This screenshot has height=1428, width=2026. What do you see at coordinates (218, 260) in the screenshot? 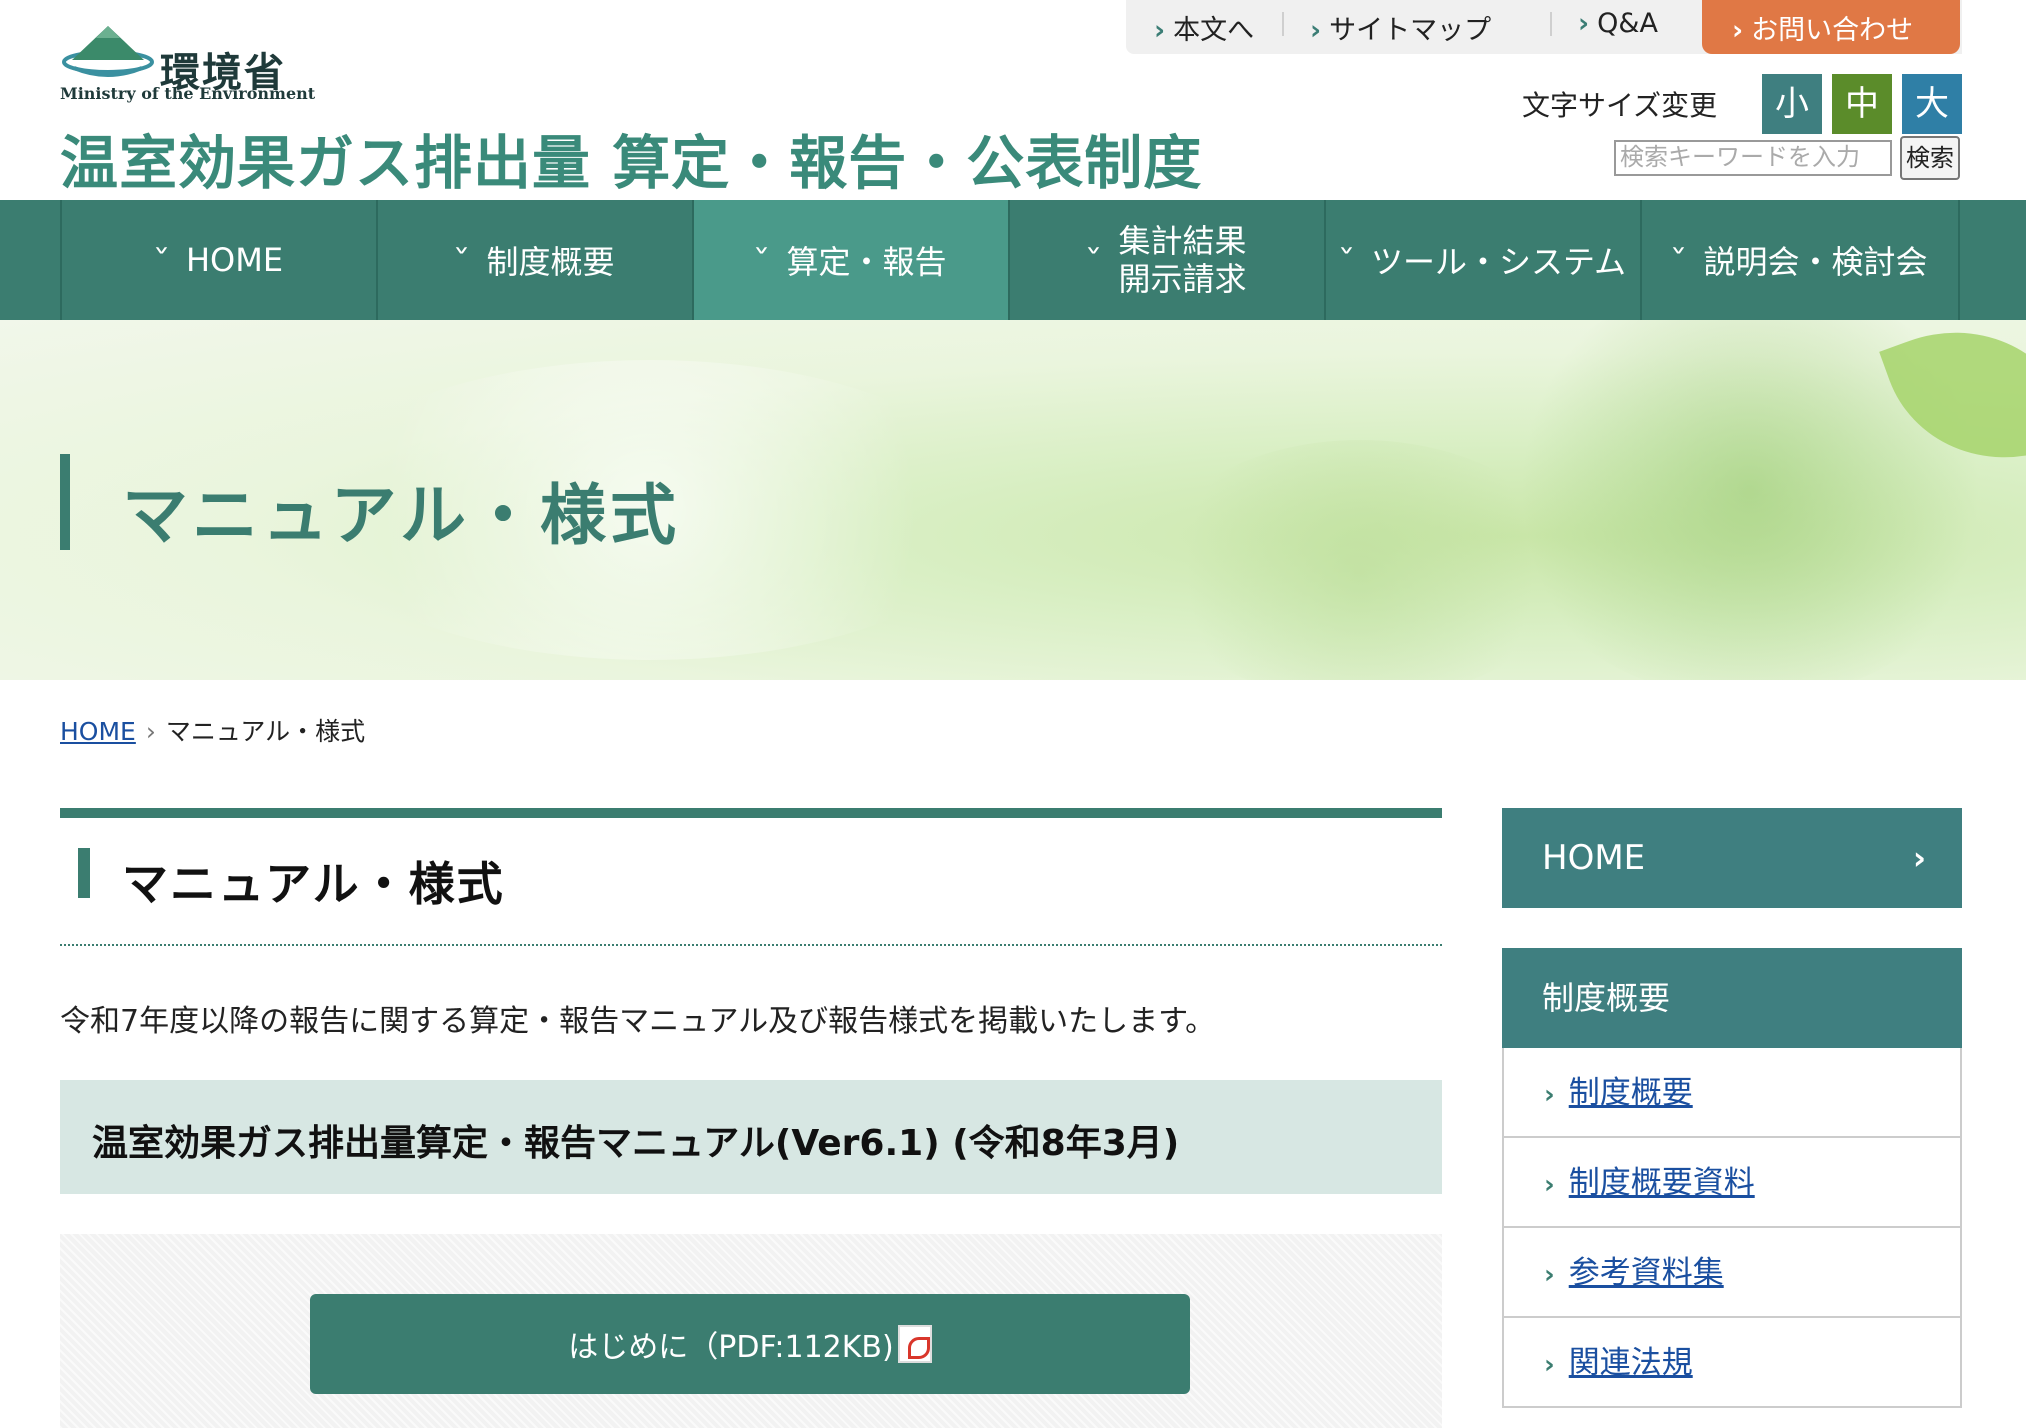
I see `nav-home: ˅ HOME` at bounding box center [218, 260].